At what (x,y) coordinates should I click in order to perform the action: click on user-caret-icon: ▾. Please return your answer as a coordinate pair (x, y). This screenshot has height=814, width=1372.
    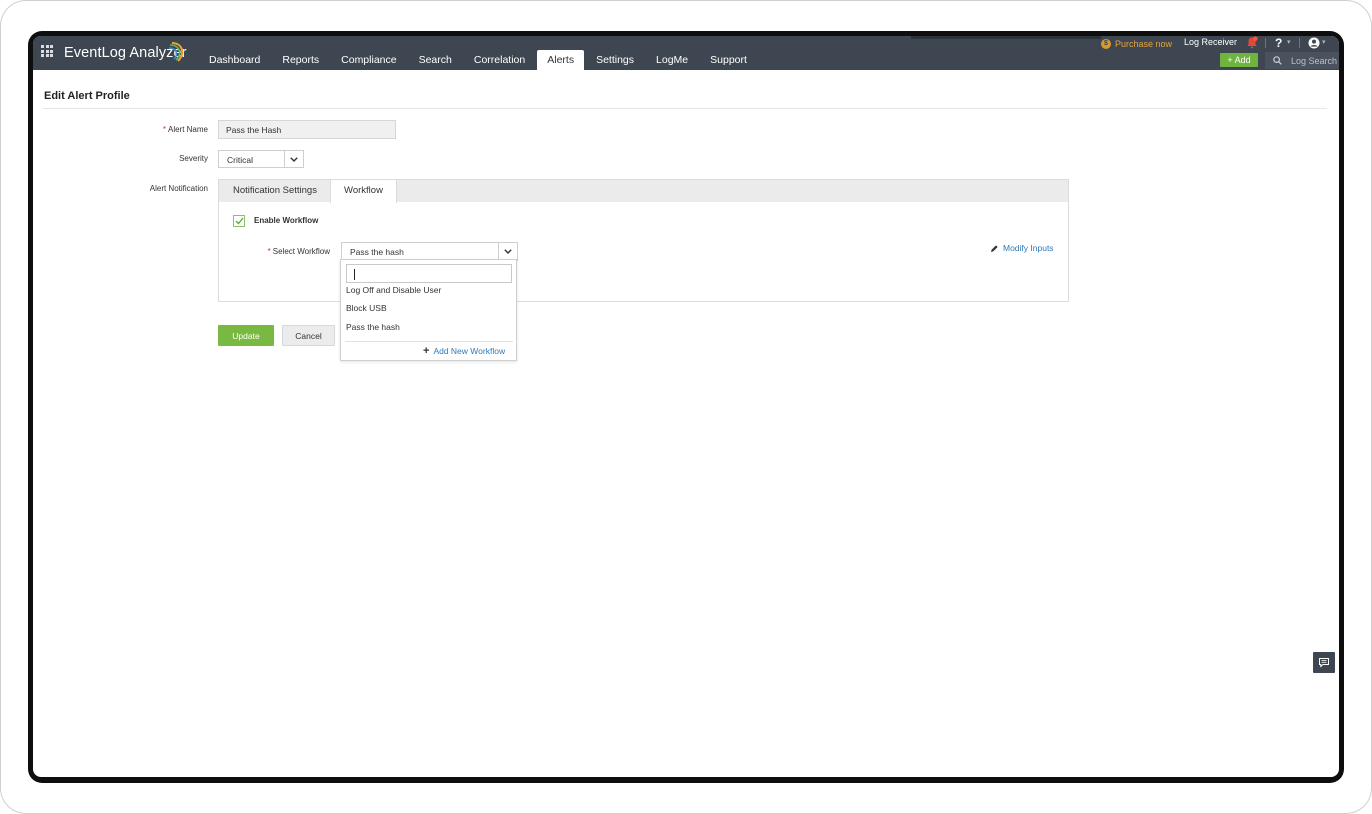
    Looking at the image, I should click on (1324, 45).